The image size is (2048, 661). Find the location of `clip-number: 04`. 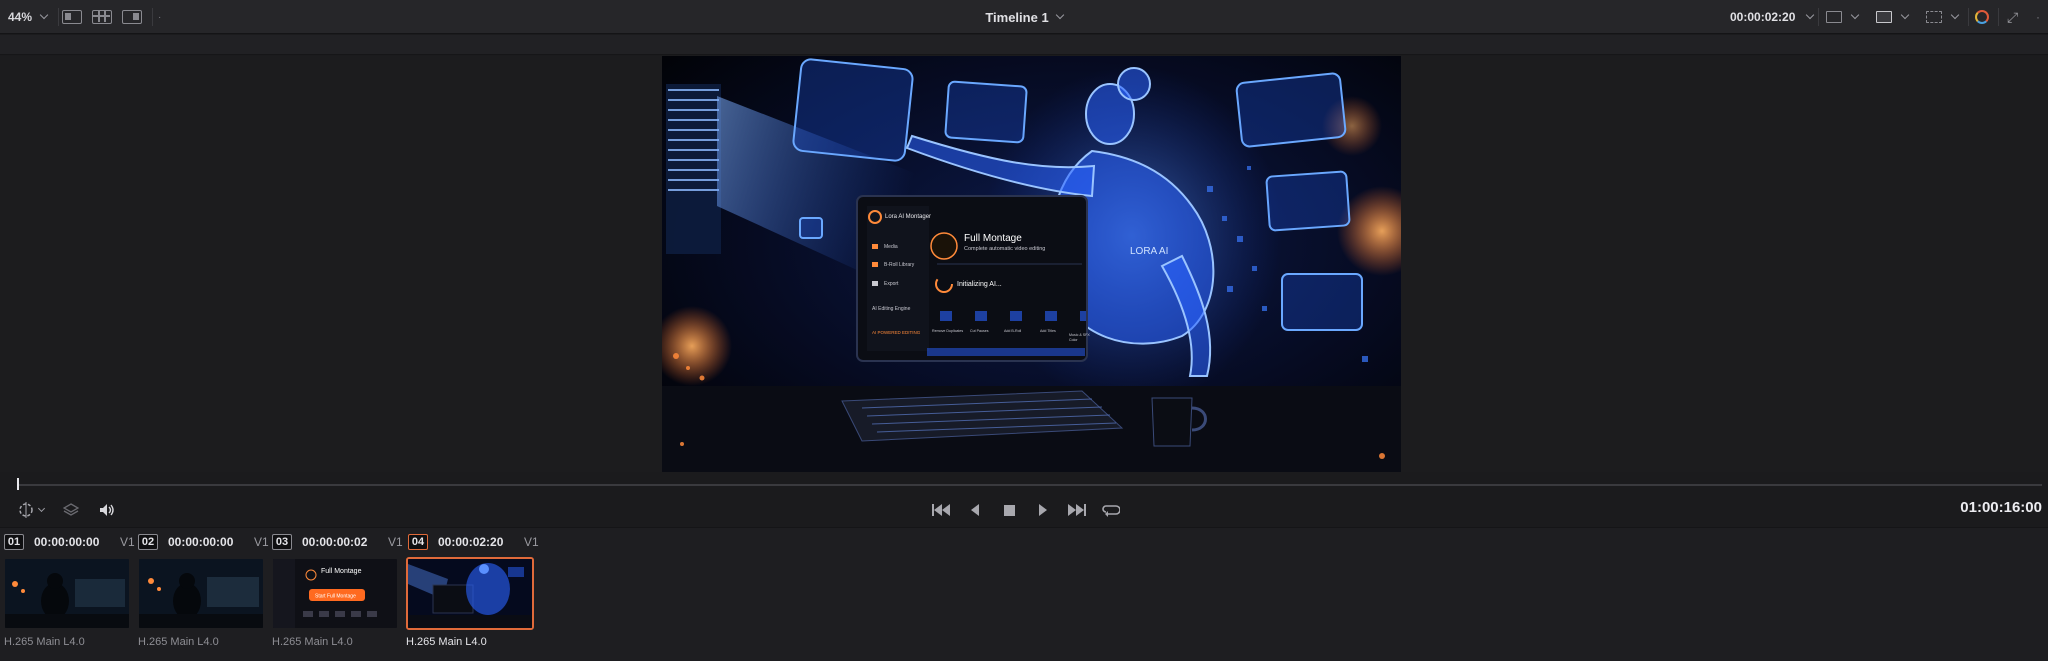

clip-number: 04 is located at coordinates (418, 542).